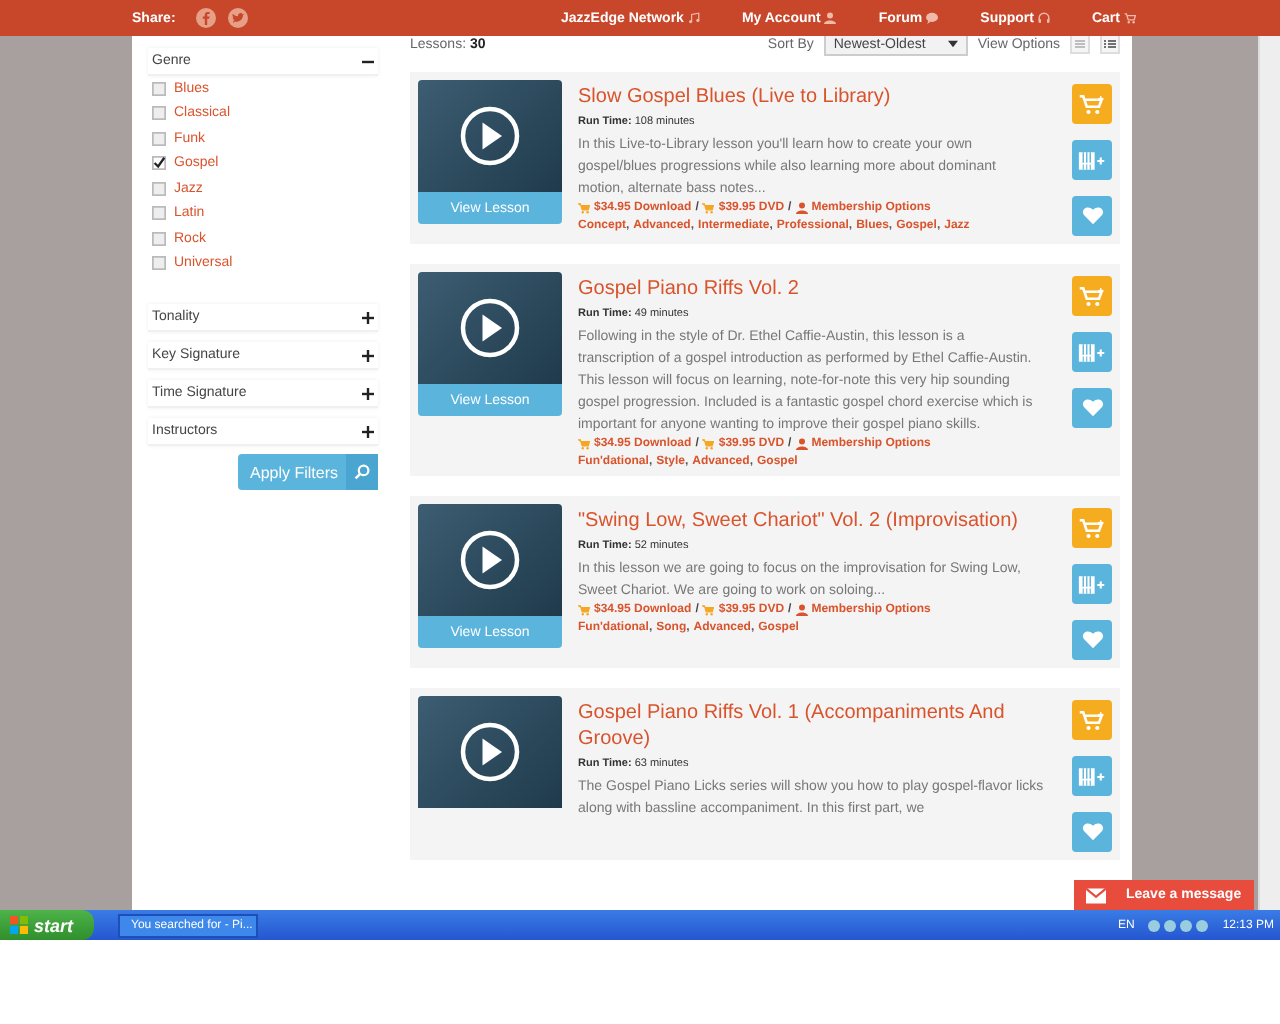  What do you see at coordinates (811, 726) in the screenshot?
I see `lesson-title: Gospel Piano Riffs Vol. 1 (Accompaniments And Groove)` at bounding box center [811, 726].